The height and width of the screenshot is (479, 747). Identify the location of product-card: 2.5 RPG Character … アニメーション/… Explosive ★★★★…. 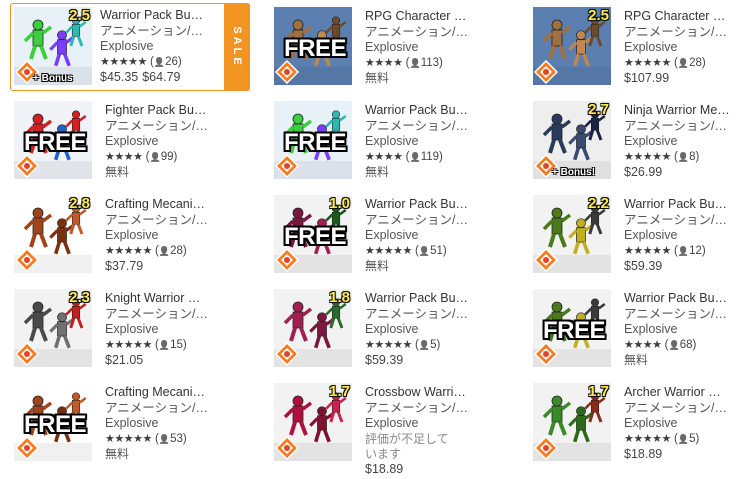
(638, 47).